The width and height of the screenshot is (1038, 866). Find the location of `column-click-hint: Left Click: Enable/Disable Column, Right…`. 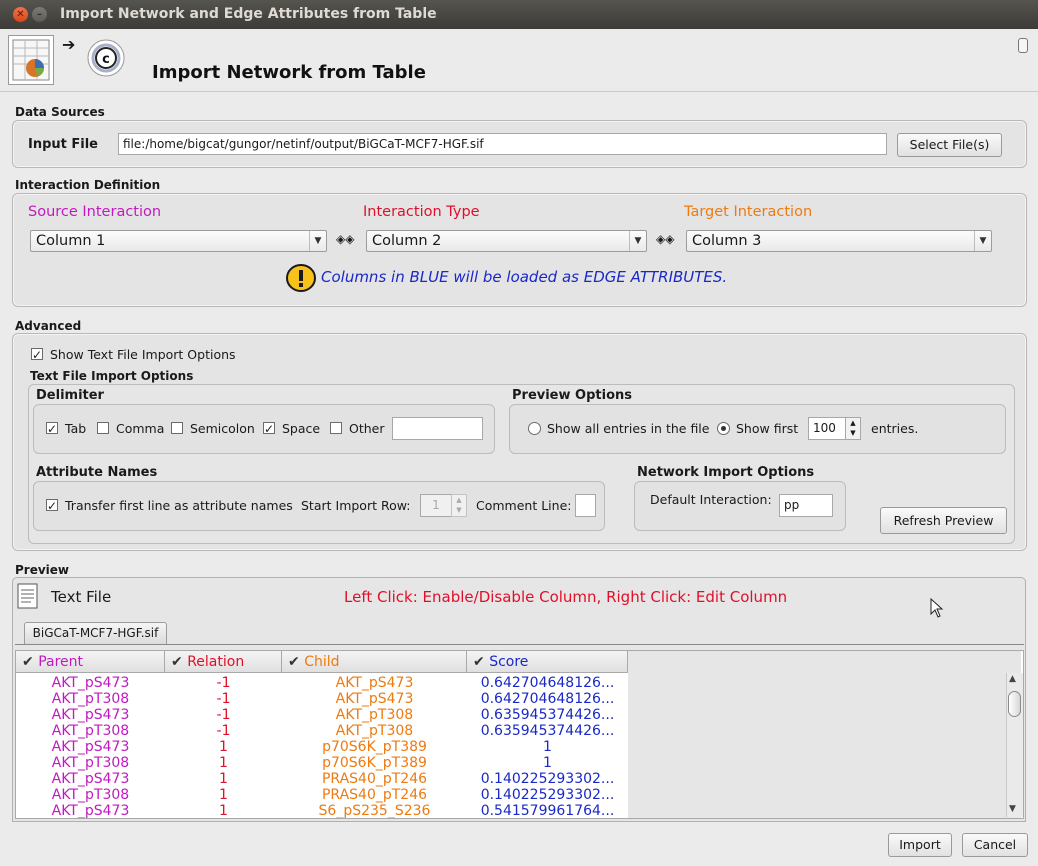

column-click-hint: Left Click: Enable/Disable Column, Right… is located at coordinates (566, 597).